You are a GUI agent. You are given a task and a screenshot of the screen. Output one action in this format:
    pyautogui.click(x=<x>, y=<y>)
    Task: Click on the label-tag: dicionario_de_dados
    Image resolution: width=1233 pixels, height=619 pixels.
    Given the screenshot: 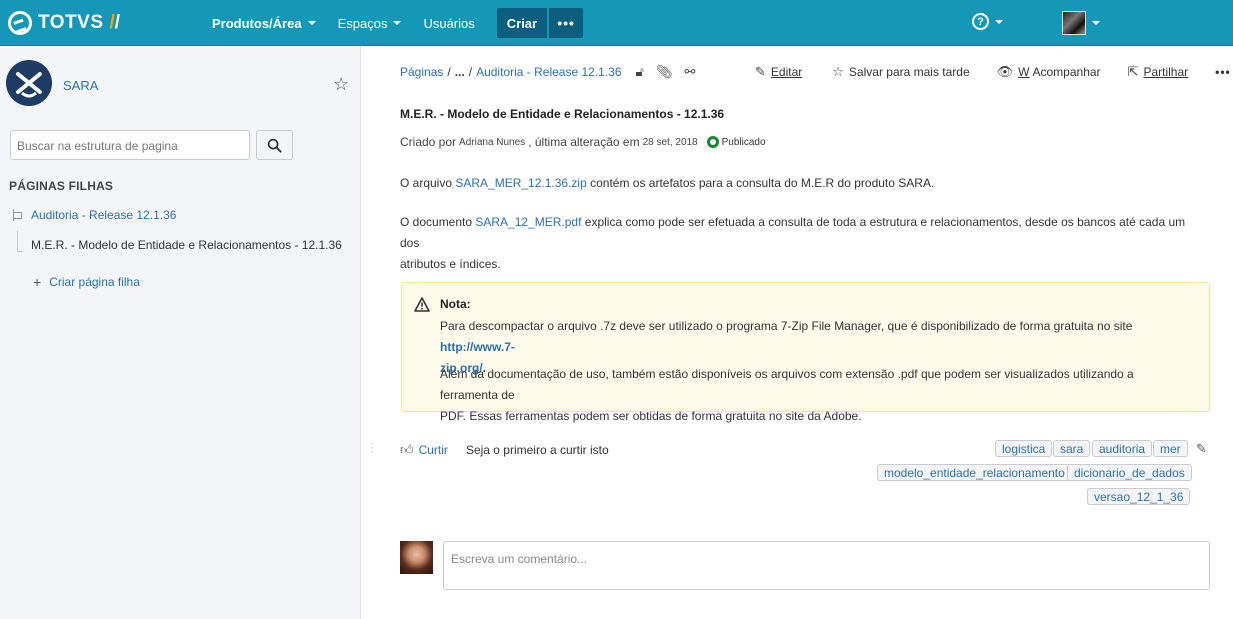 What is the action you would take?
    pyautogui.click(x=1129, y=472)
    